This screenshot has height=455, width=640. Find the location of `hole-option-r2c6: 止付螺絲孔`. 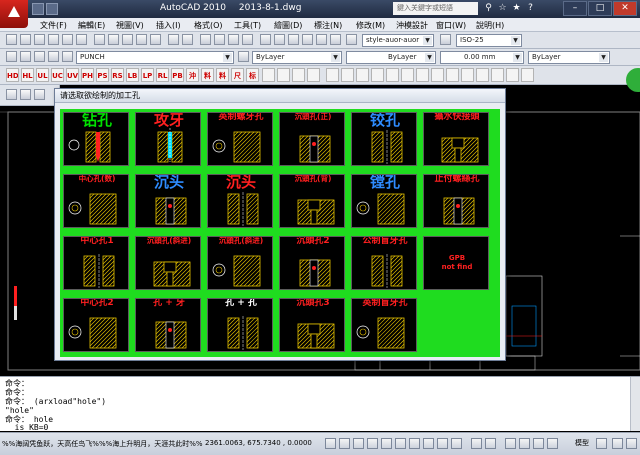

hole-option-r2c6: 止付螺絲孔 is located at coordinates (456, 201).